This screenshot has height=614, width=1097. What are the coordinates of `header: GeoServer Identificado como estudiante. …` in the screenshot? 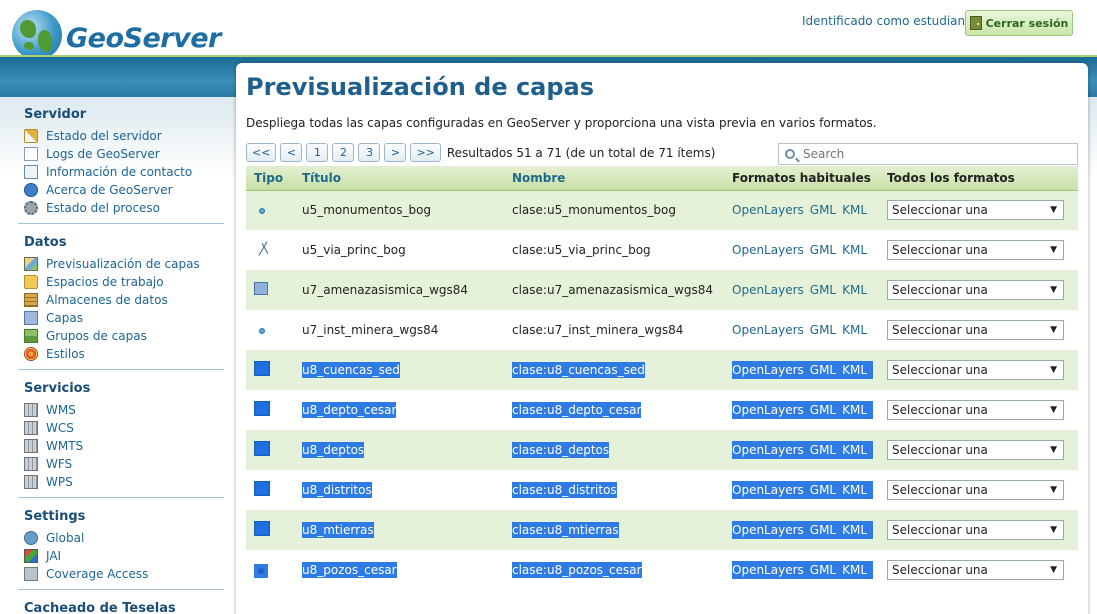 It's located at (548, 30).